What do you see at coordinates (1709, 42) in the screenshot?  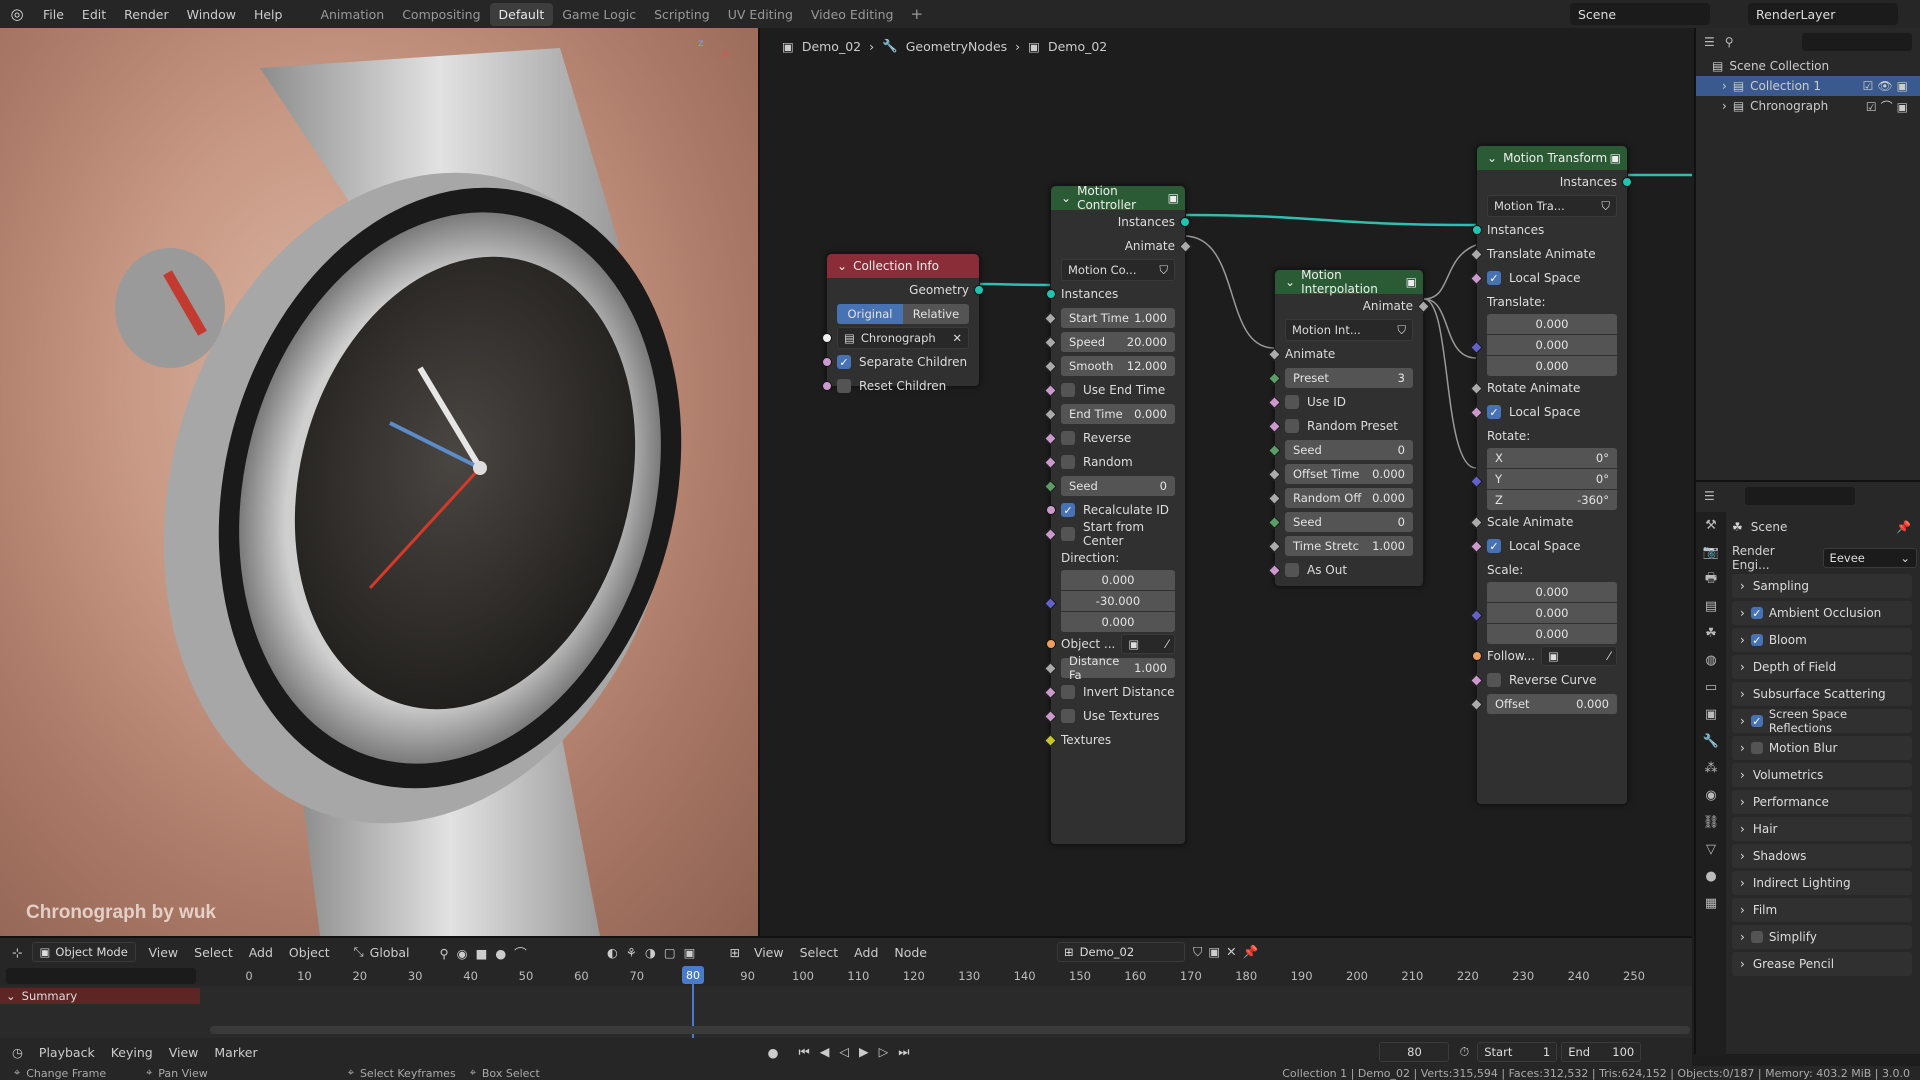 I see `editor-type-icon: ☰` at bounding box center [1709, 42].